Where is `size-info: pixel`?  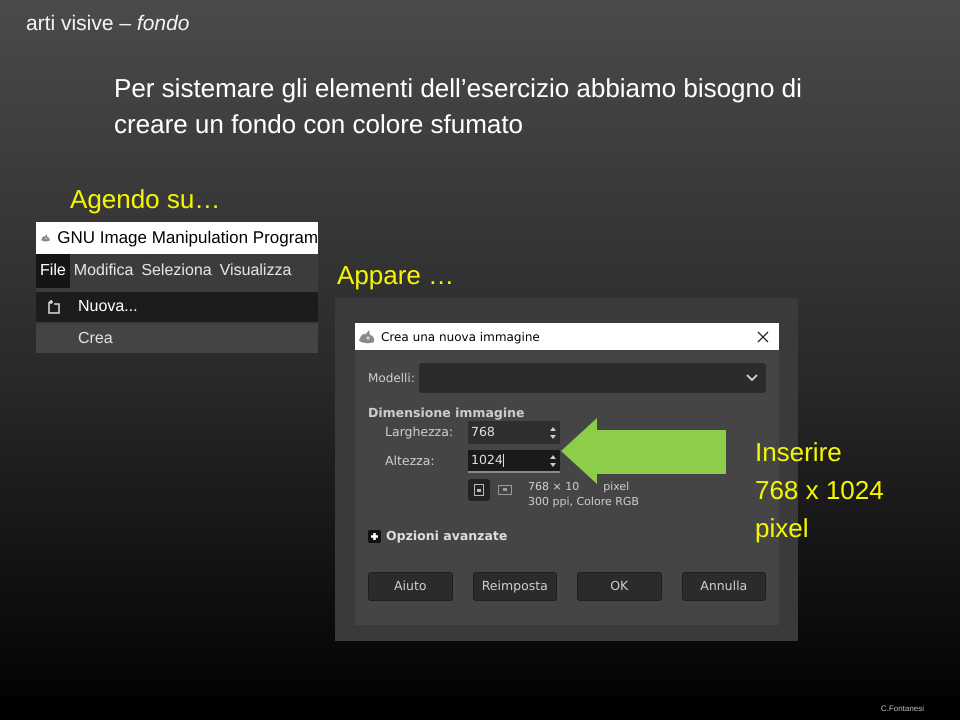 size-info: pixel is located at coordinates (616, 486).